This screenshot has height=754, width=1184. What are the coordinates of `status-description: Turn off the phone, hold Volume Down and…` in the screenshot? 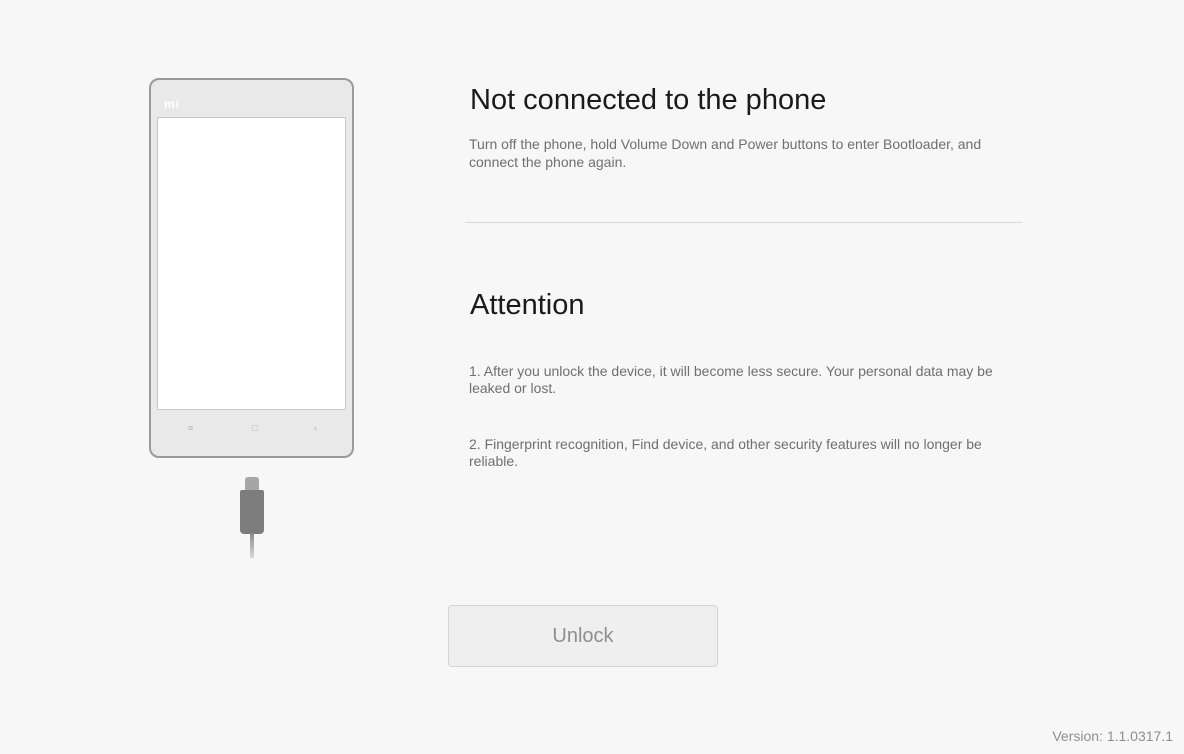 It's located at (725, 153).